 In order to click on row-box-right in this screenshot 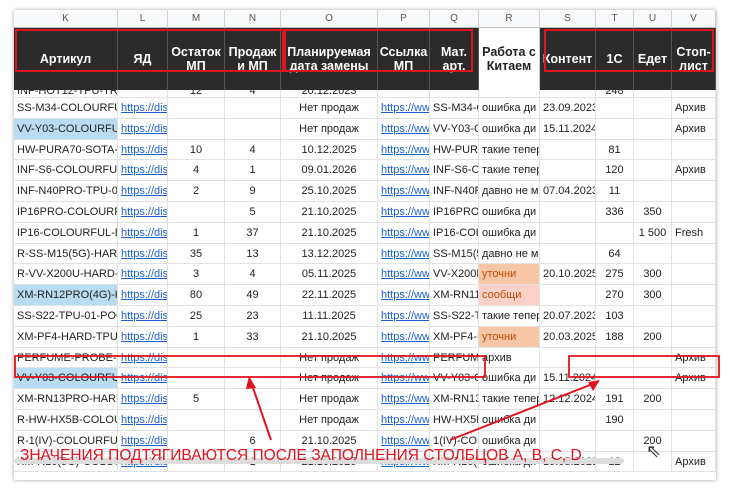, I will do `click(644, 366)`.